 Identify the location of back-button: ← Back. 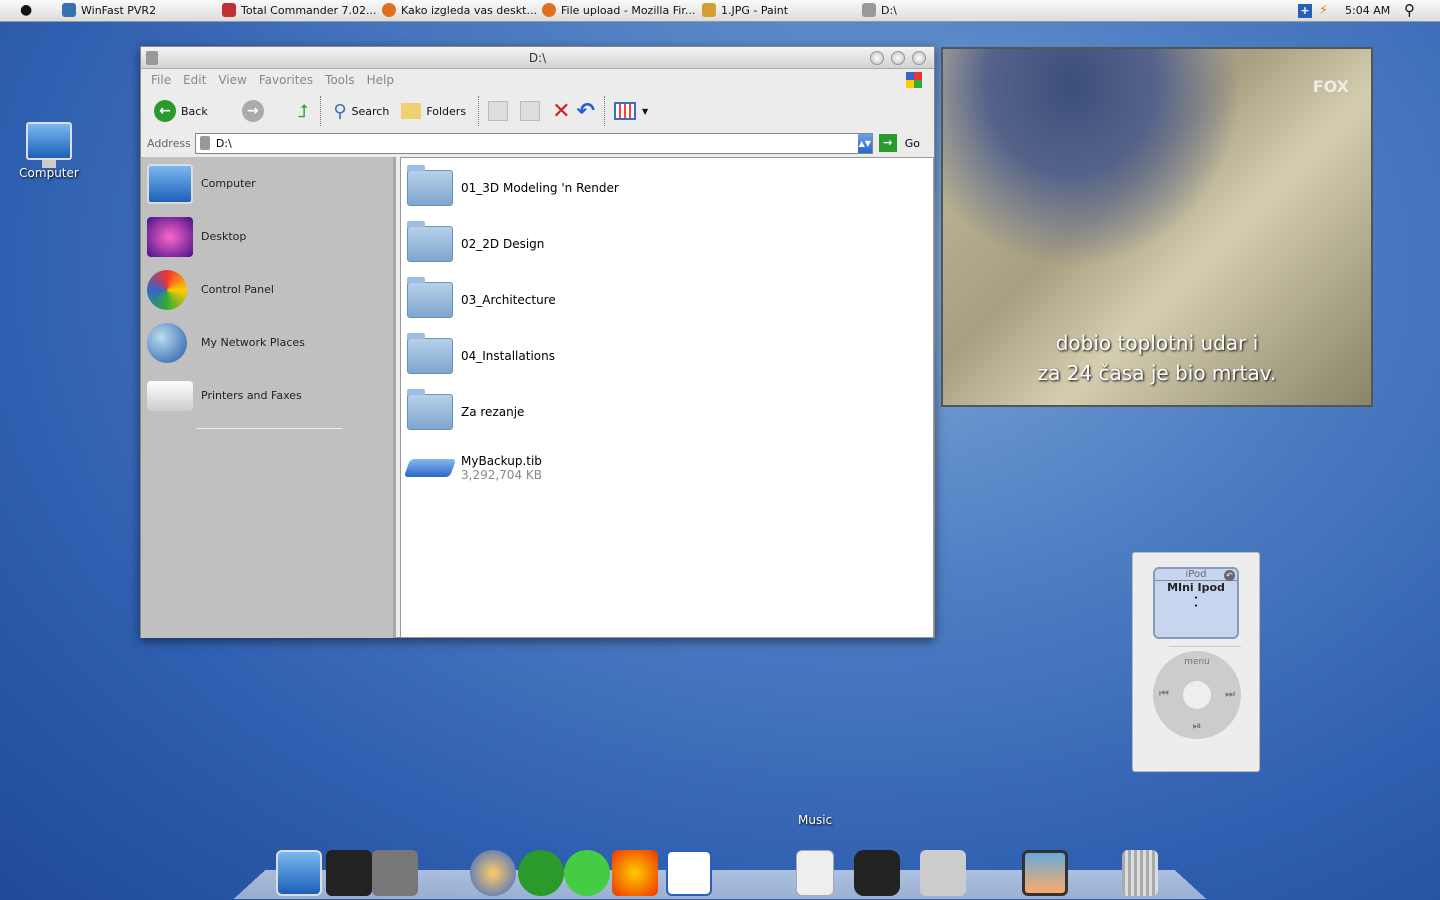
(181, 111).